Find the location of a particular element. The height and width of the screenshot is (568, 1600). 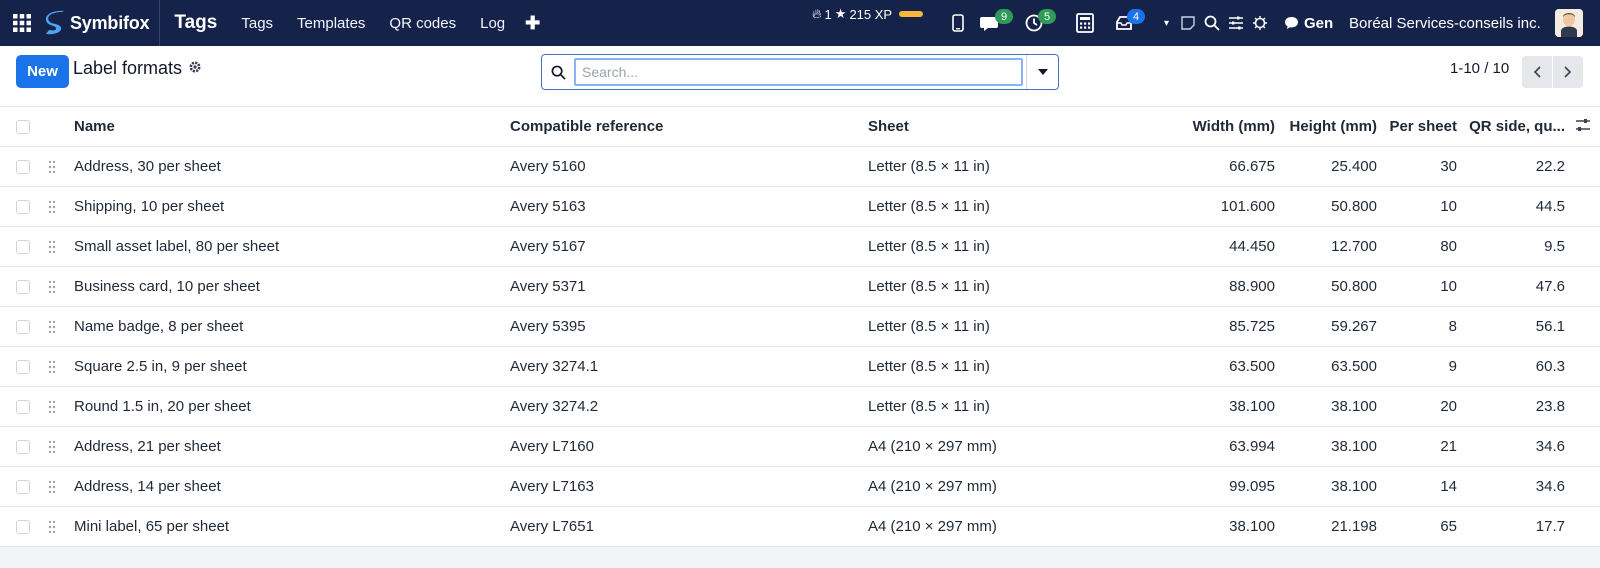

brand-name: Symbifox is located at coordinates (110, 22).